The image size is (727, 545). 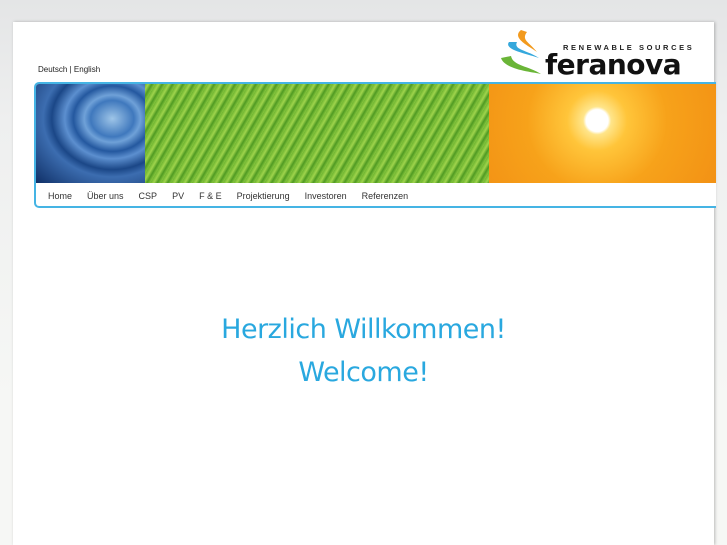 What do you see at coordinates (363, 372) in the screenshot?
I see `welcome-english: Welcome!` at bounding box center [363, 372].